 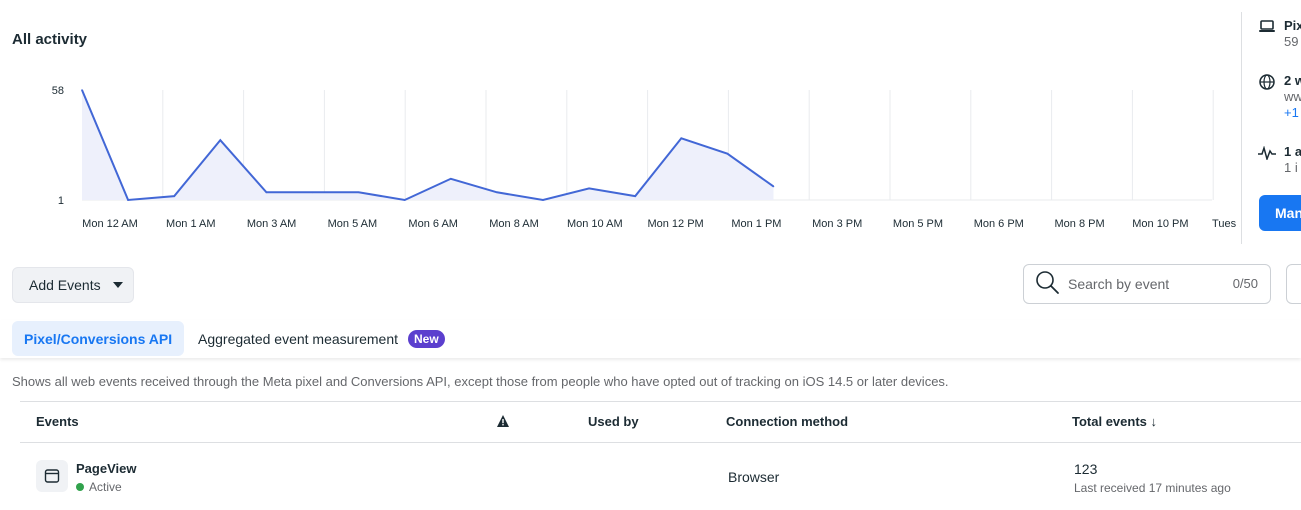 What do you see at coordinates (1280, 213) in the screenshot?
I see `manage-button: Man` at bounding box center [1280, 213].